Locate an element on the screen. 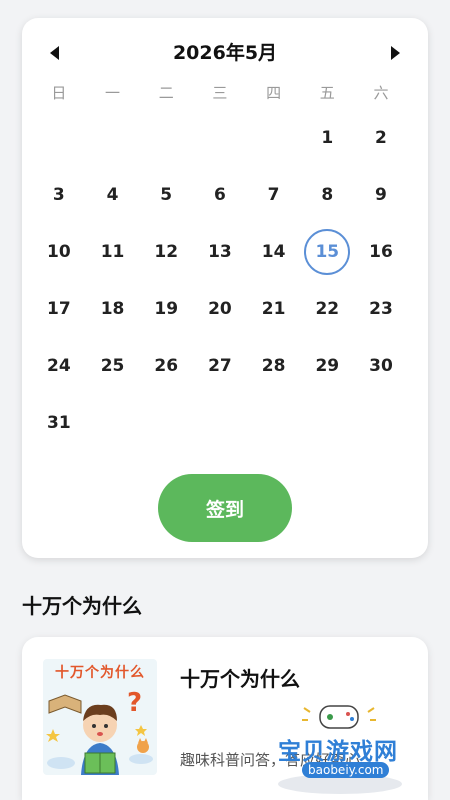 Image resolution: width=450 pixels, height=800 pixels. calendar-day: 26 is located at coordinates (166, 365).